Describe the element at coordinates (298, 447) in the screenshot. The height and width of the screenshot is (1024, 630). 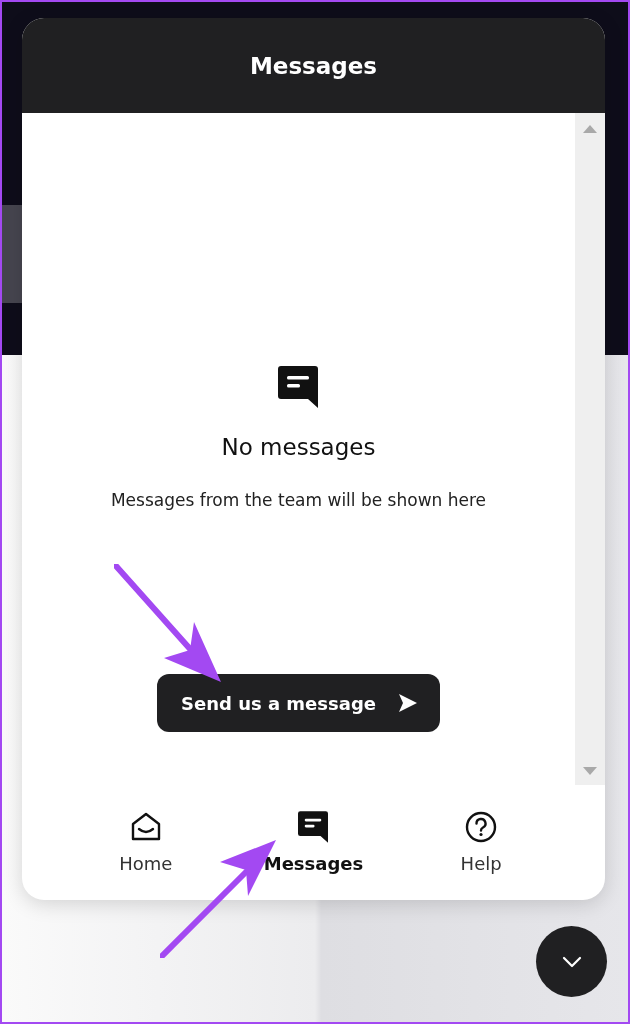
I see `empty-heading: No messages` at that location.